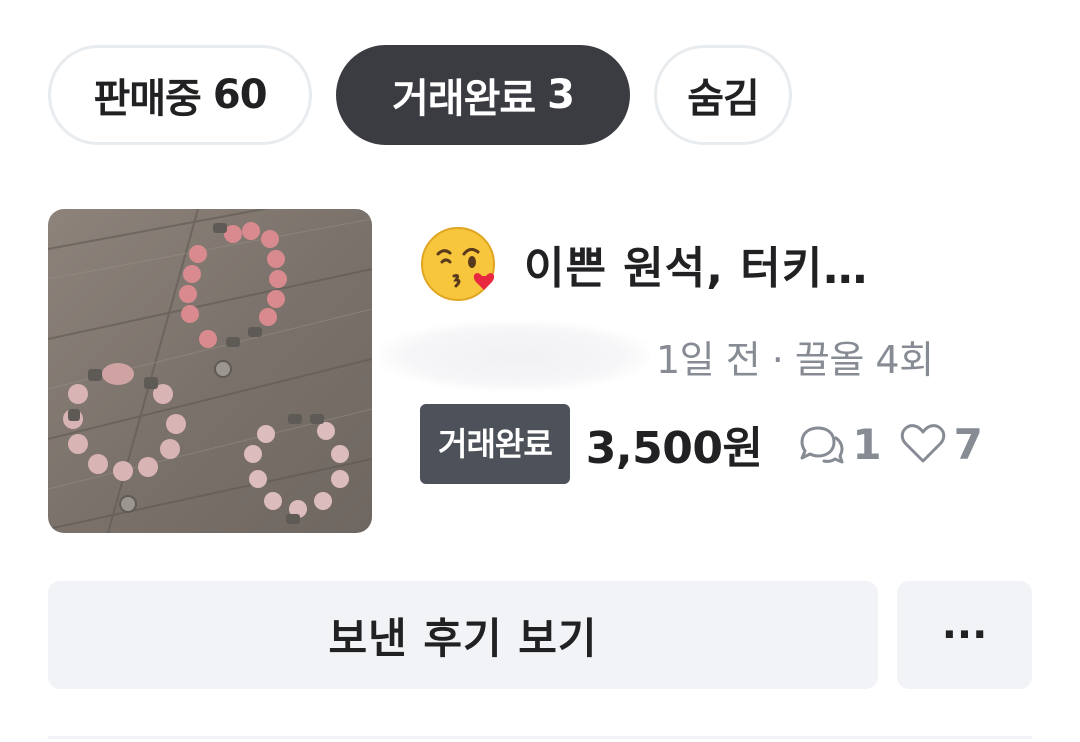 The image size is (1080, 742). I want to click on tab-hidden: 숨김, so click(723, 95).